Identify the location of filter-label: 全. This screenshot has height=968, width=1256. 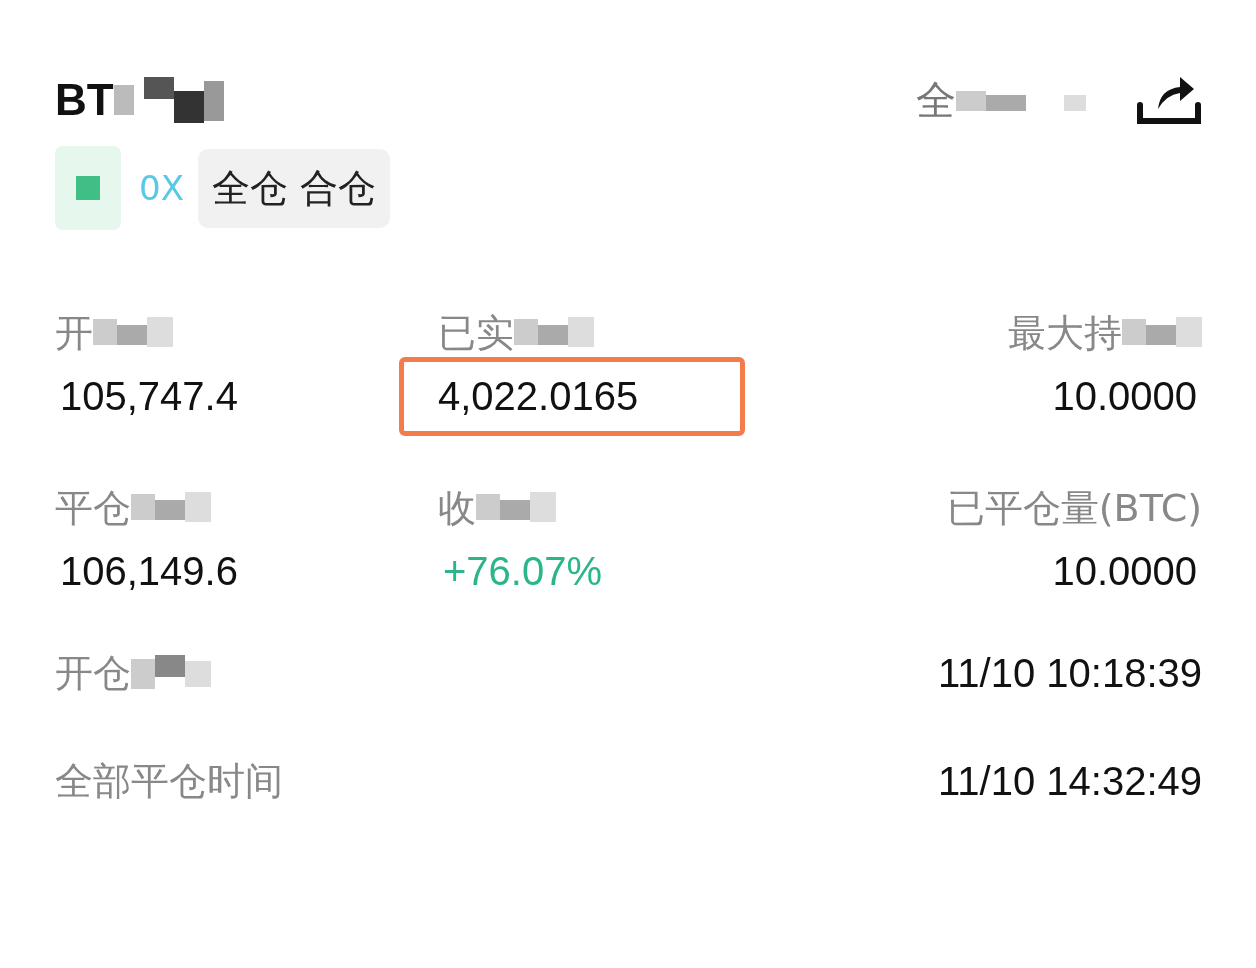
(936, 100).